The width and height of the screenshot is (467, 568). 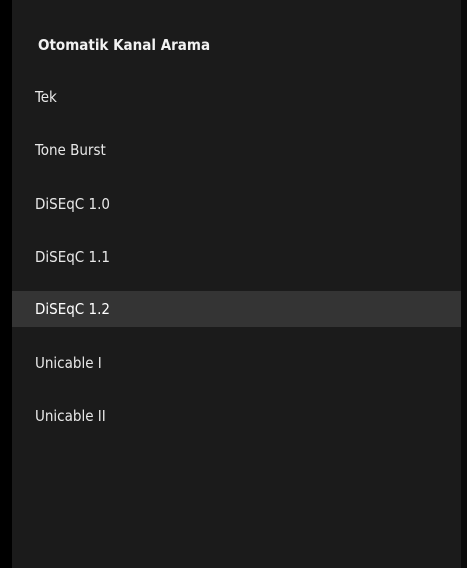 What do you see at coordinates (6, 284) in the screenshot?
I see `left-margin` at bounding box center [6, 284].